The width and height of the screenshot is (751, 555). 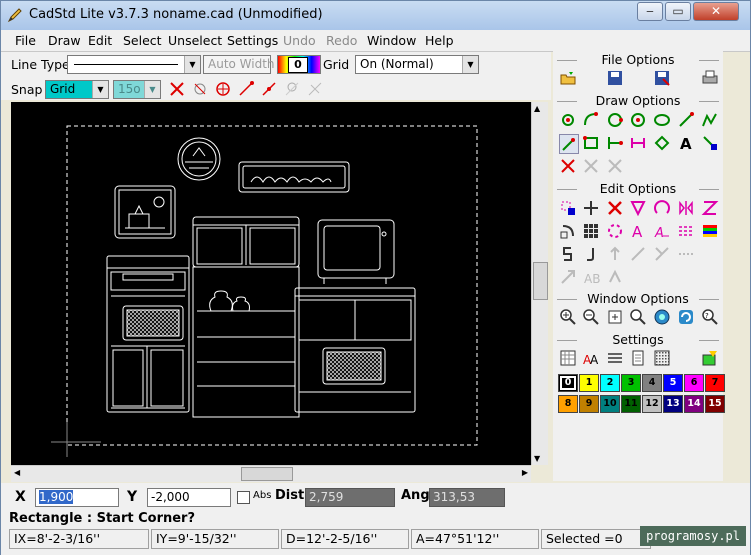 I want to click on zoom-in-icon, so click(x=568, y=317).